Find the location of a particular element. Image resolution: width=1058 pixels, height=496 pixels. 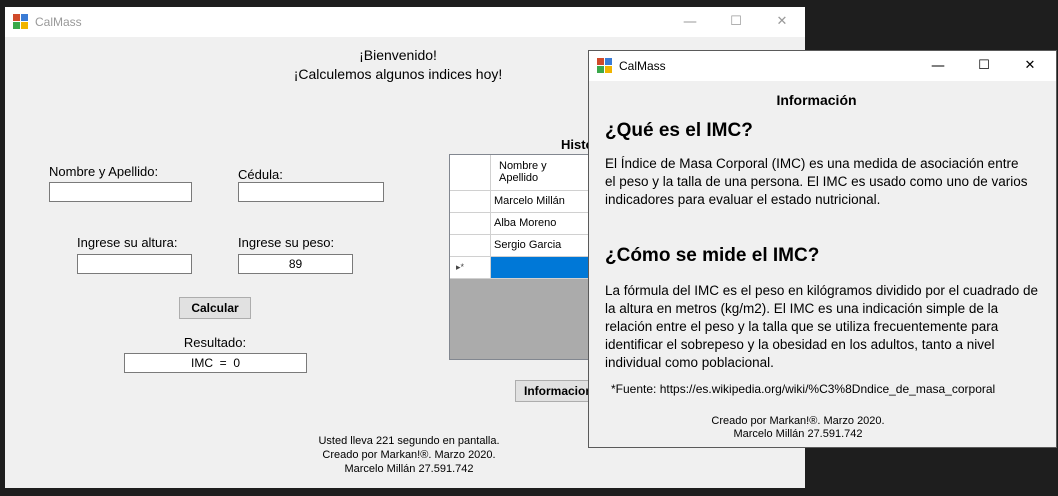

new-row: ▸* is located at coordinates (529, 268).